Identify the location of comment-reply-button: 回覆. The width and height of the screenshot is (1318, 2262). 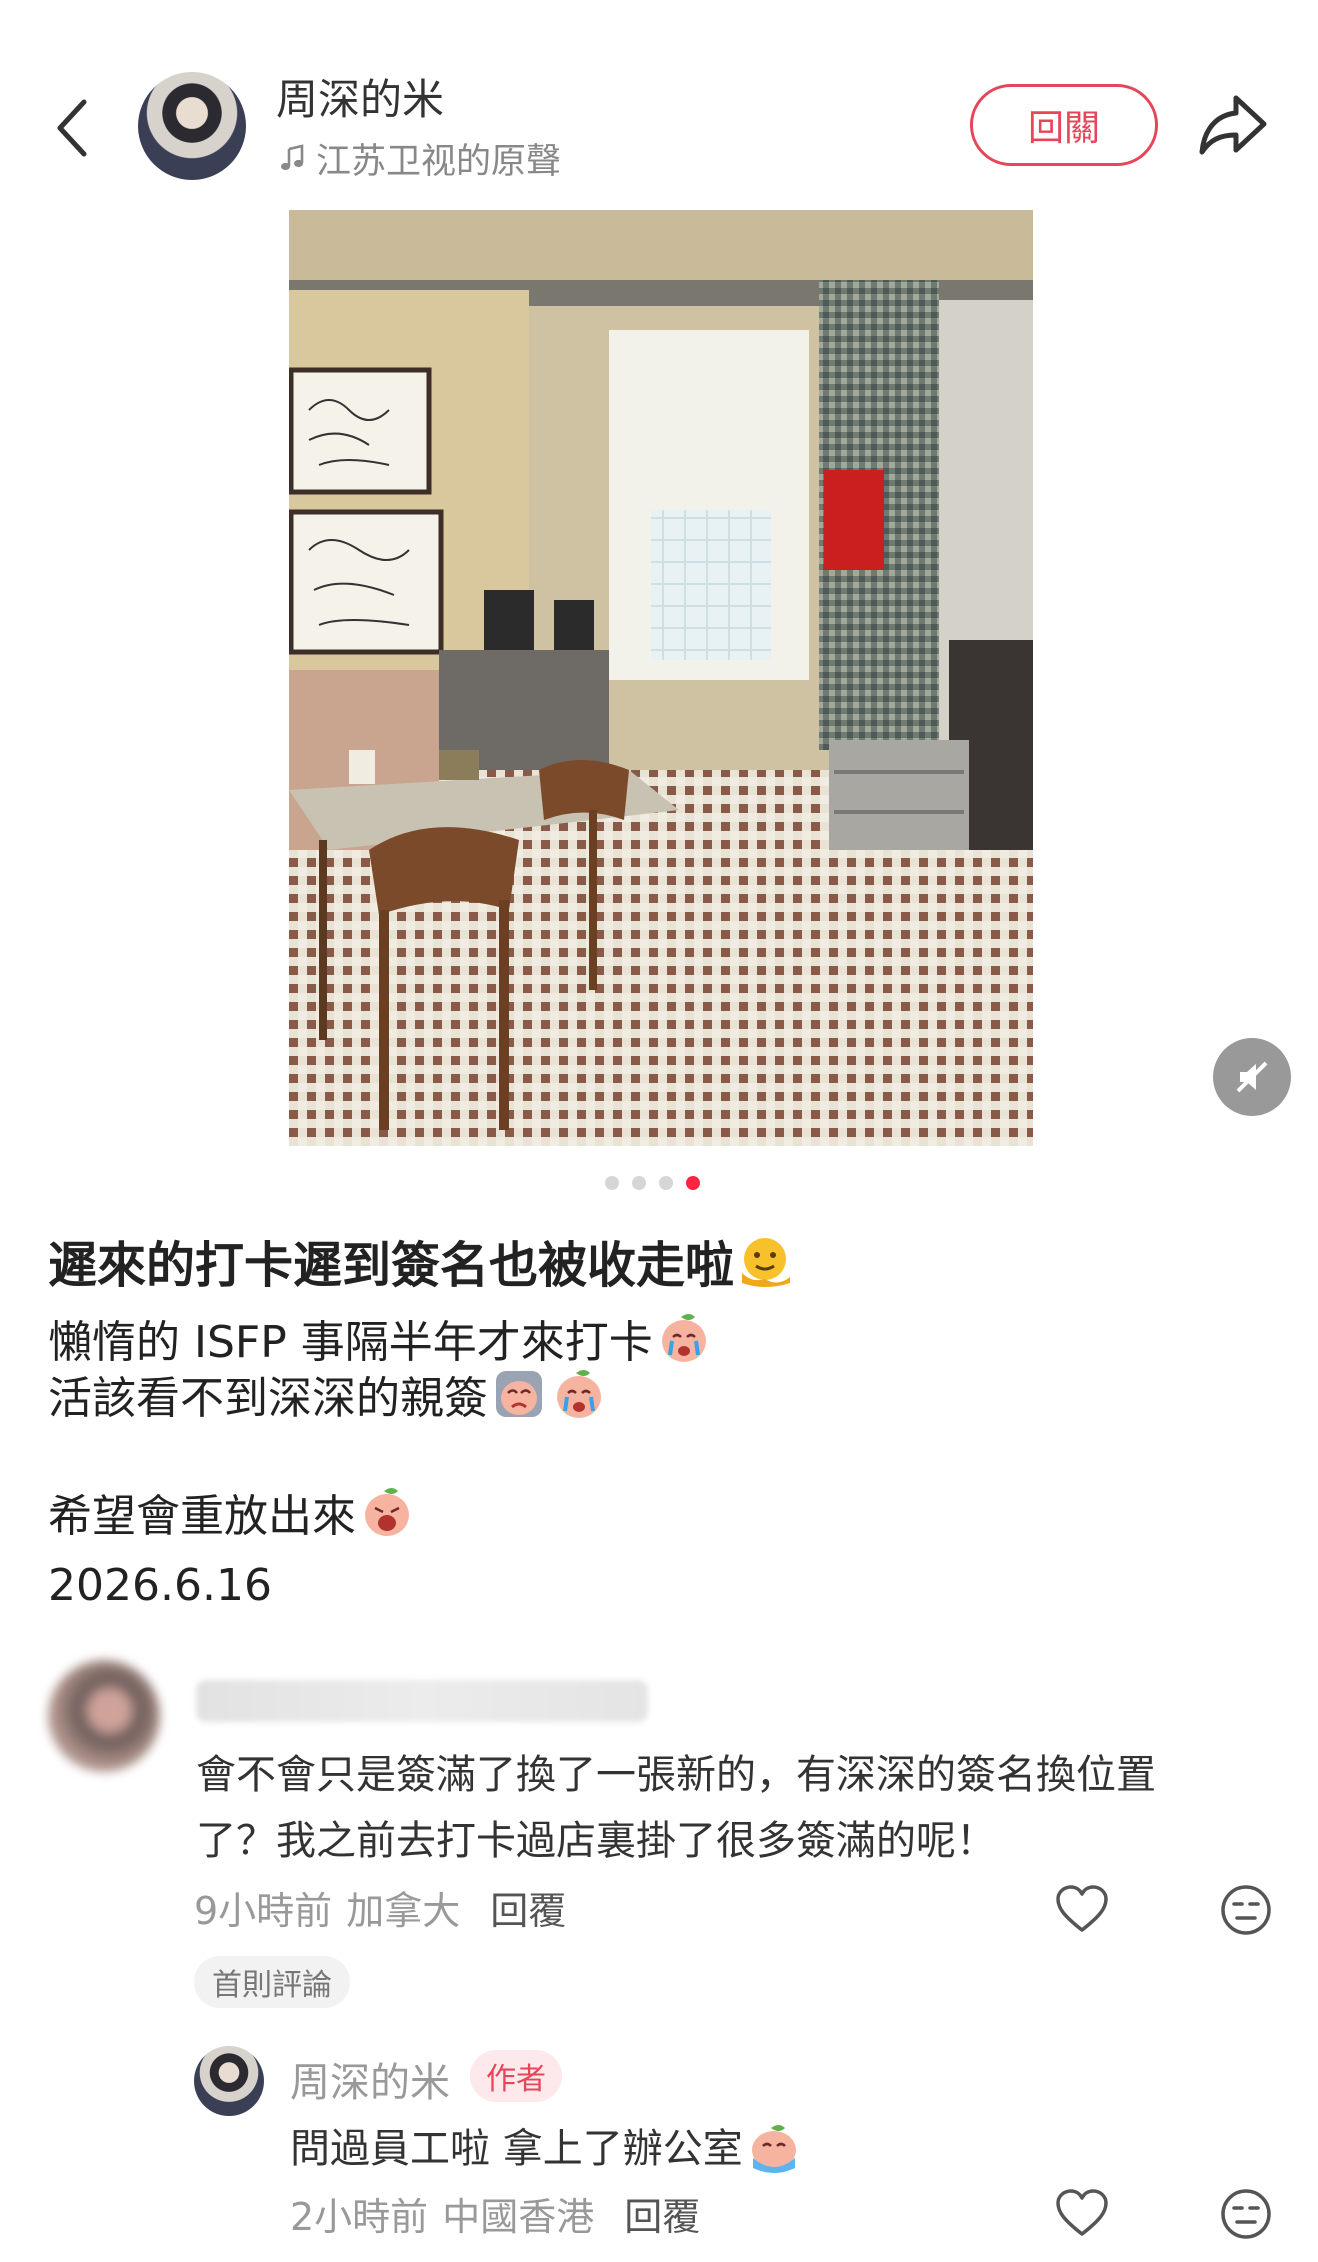
(528, 1907).